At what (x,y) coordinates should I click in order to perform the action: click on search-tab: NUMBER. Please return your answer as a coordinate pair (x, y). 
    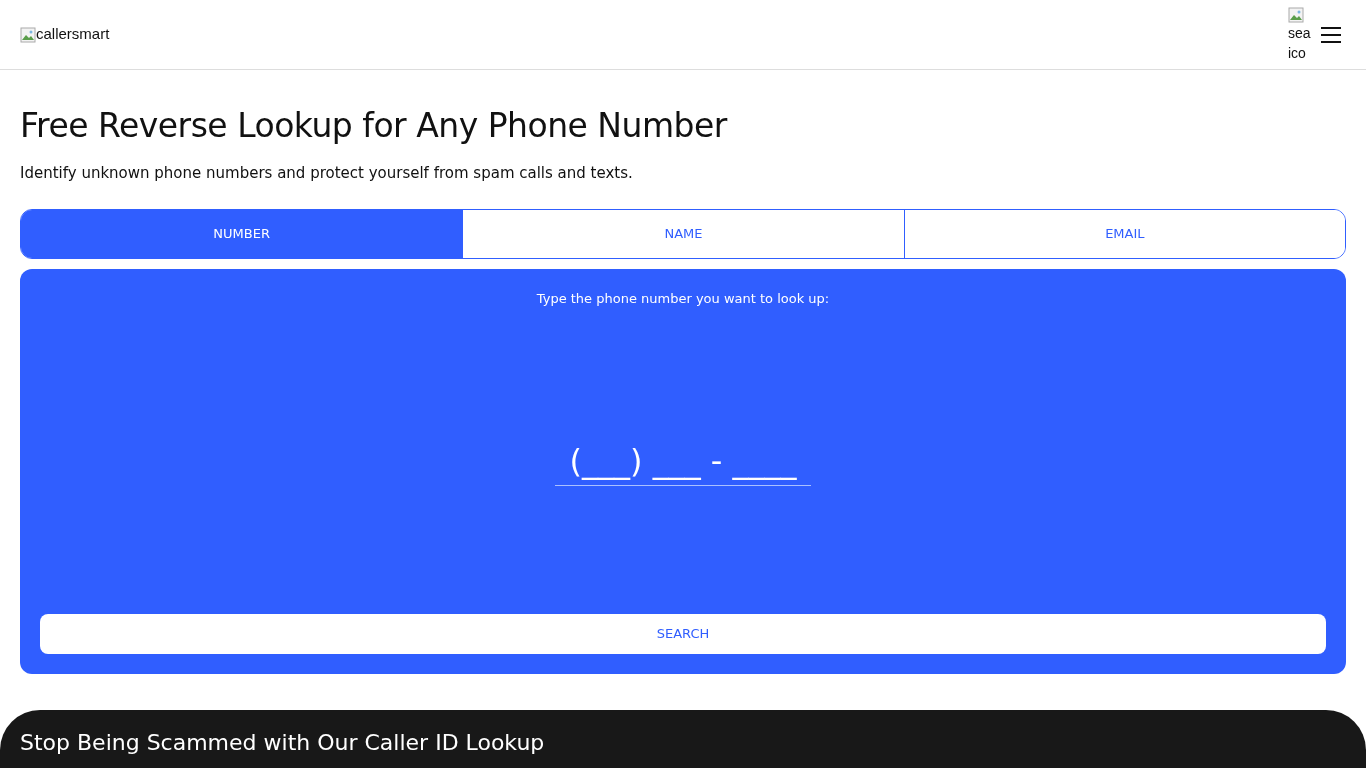
    Looking at the image, I should click on (242, 233).